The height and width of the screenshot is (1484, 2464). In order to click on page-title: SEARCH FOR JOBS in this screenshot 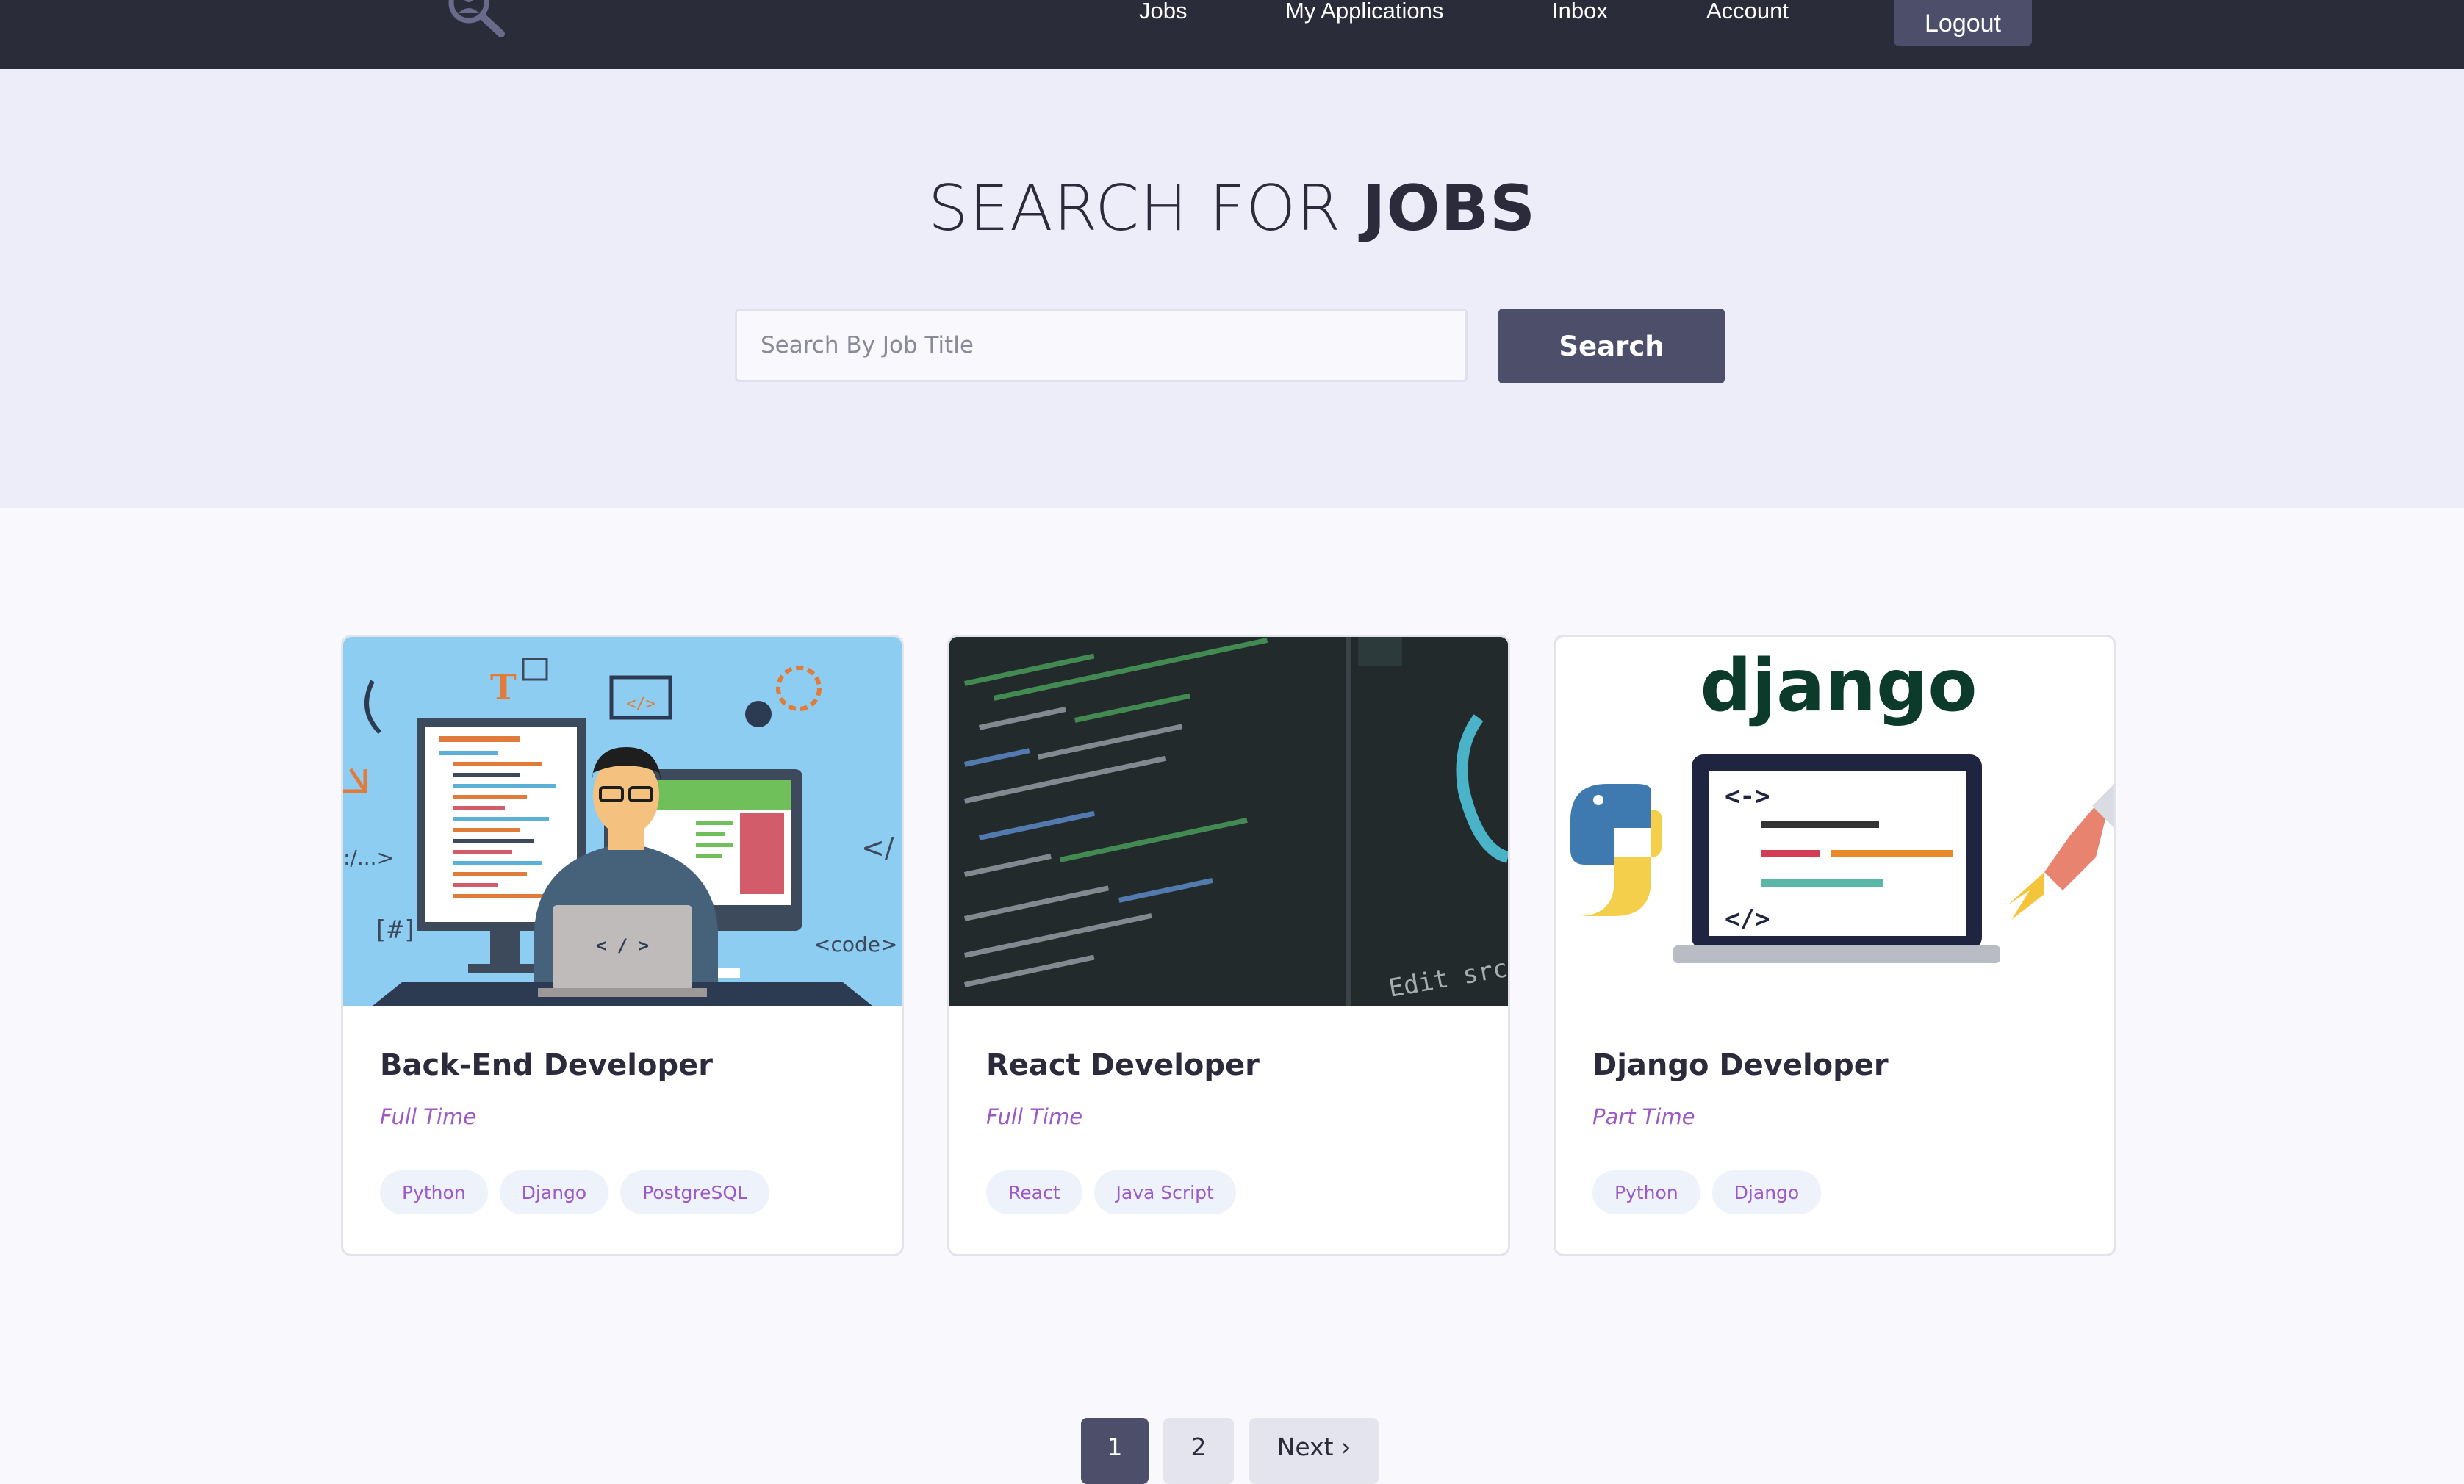, I will do `click(1232, 208)`.